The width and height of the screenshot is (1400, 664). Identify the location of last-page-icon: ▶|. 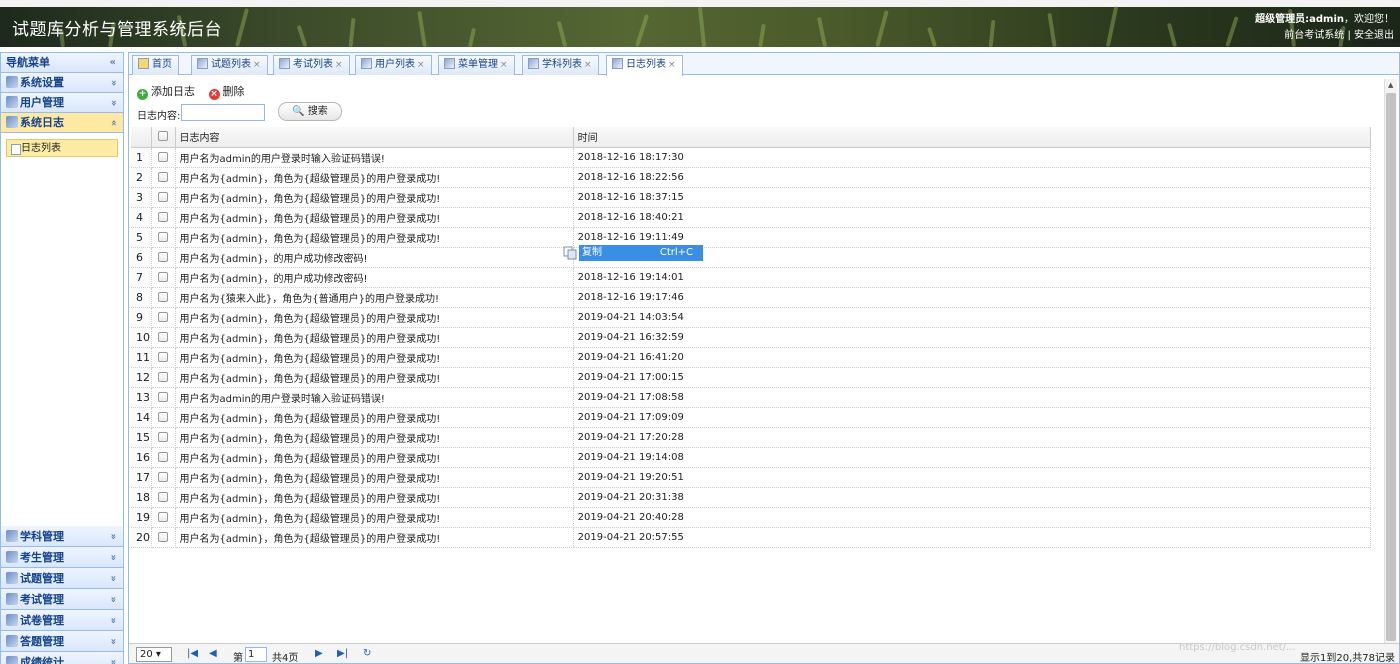
(342, 653).